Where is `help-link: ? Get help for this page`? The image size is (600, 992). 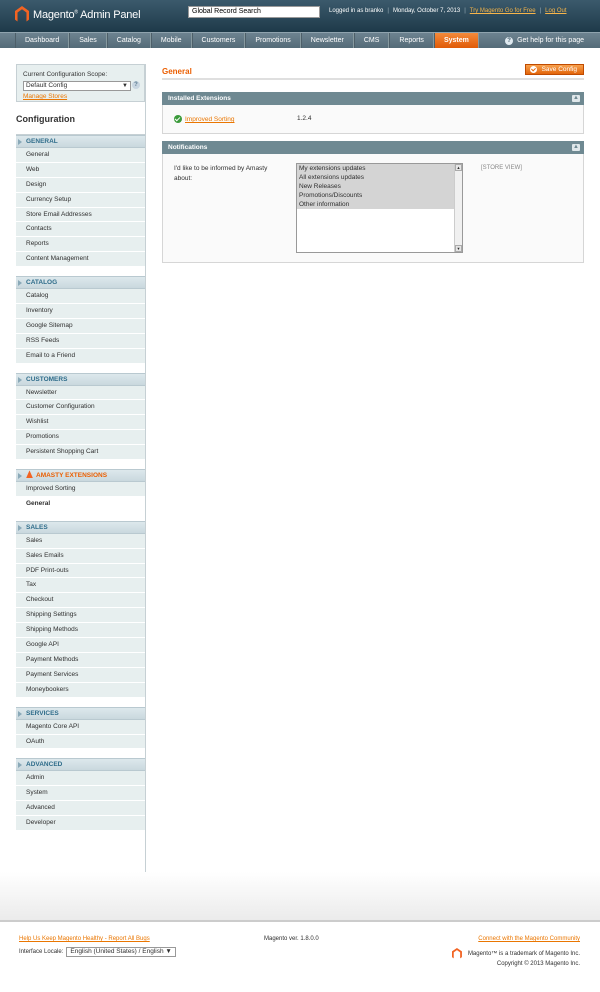 help-link: ? Get help for this page is located at coordinates (544, 40).